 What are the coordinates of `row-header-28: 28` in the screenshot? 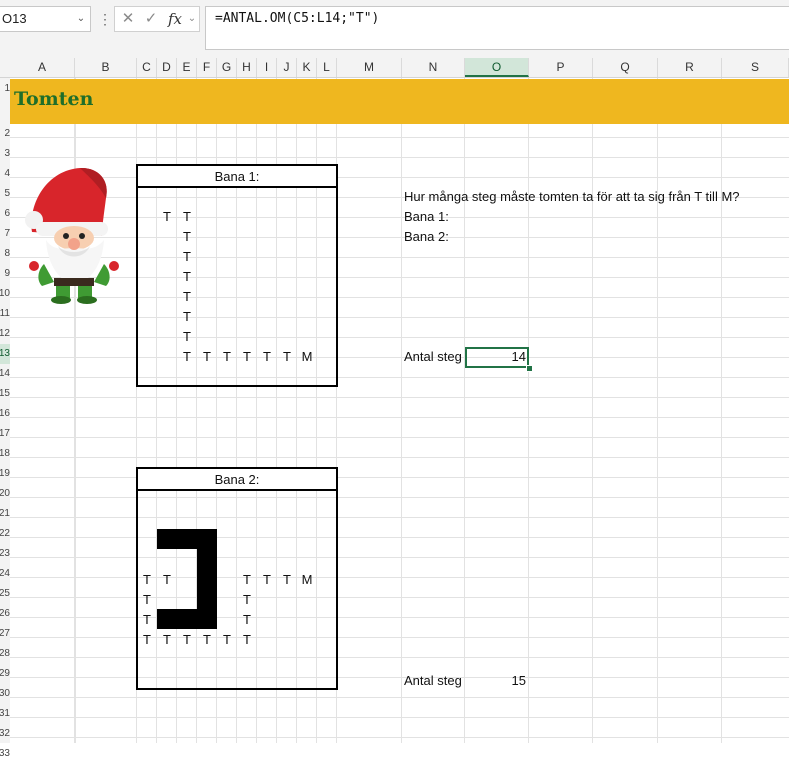 It's located at (5, 654).